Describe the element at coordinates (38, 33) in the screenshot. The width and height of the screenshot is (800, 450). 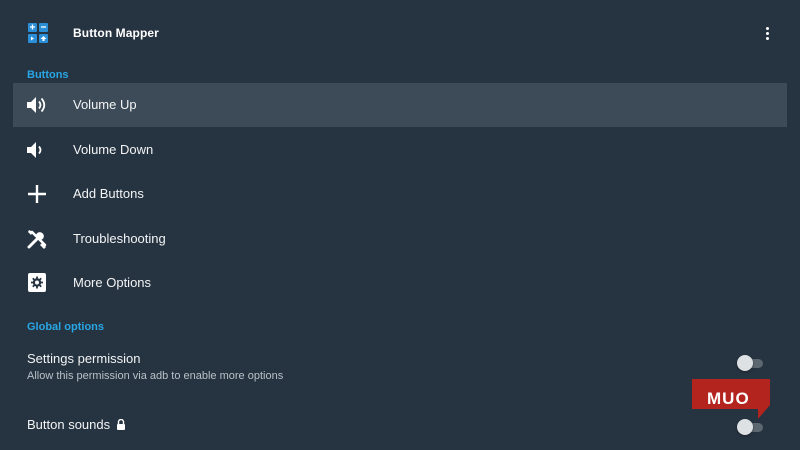
I see `app-grid-icon` at that location.